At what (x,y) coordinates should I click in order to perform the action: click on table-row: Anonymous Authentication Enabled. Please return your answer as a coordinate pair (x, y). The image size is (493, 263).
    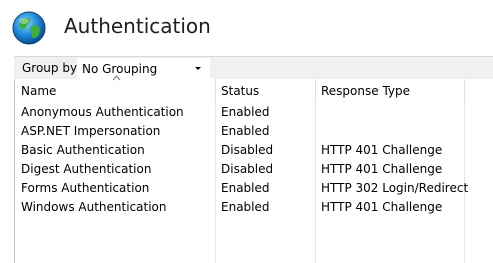
    Looking at the image, I should click on (254, 112).